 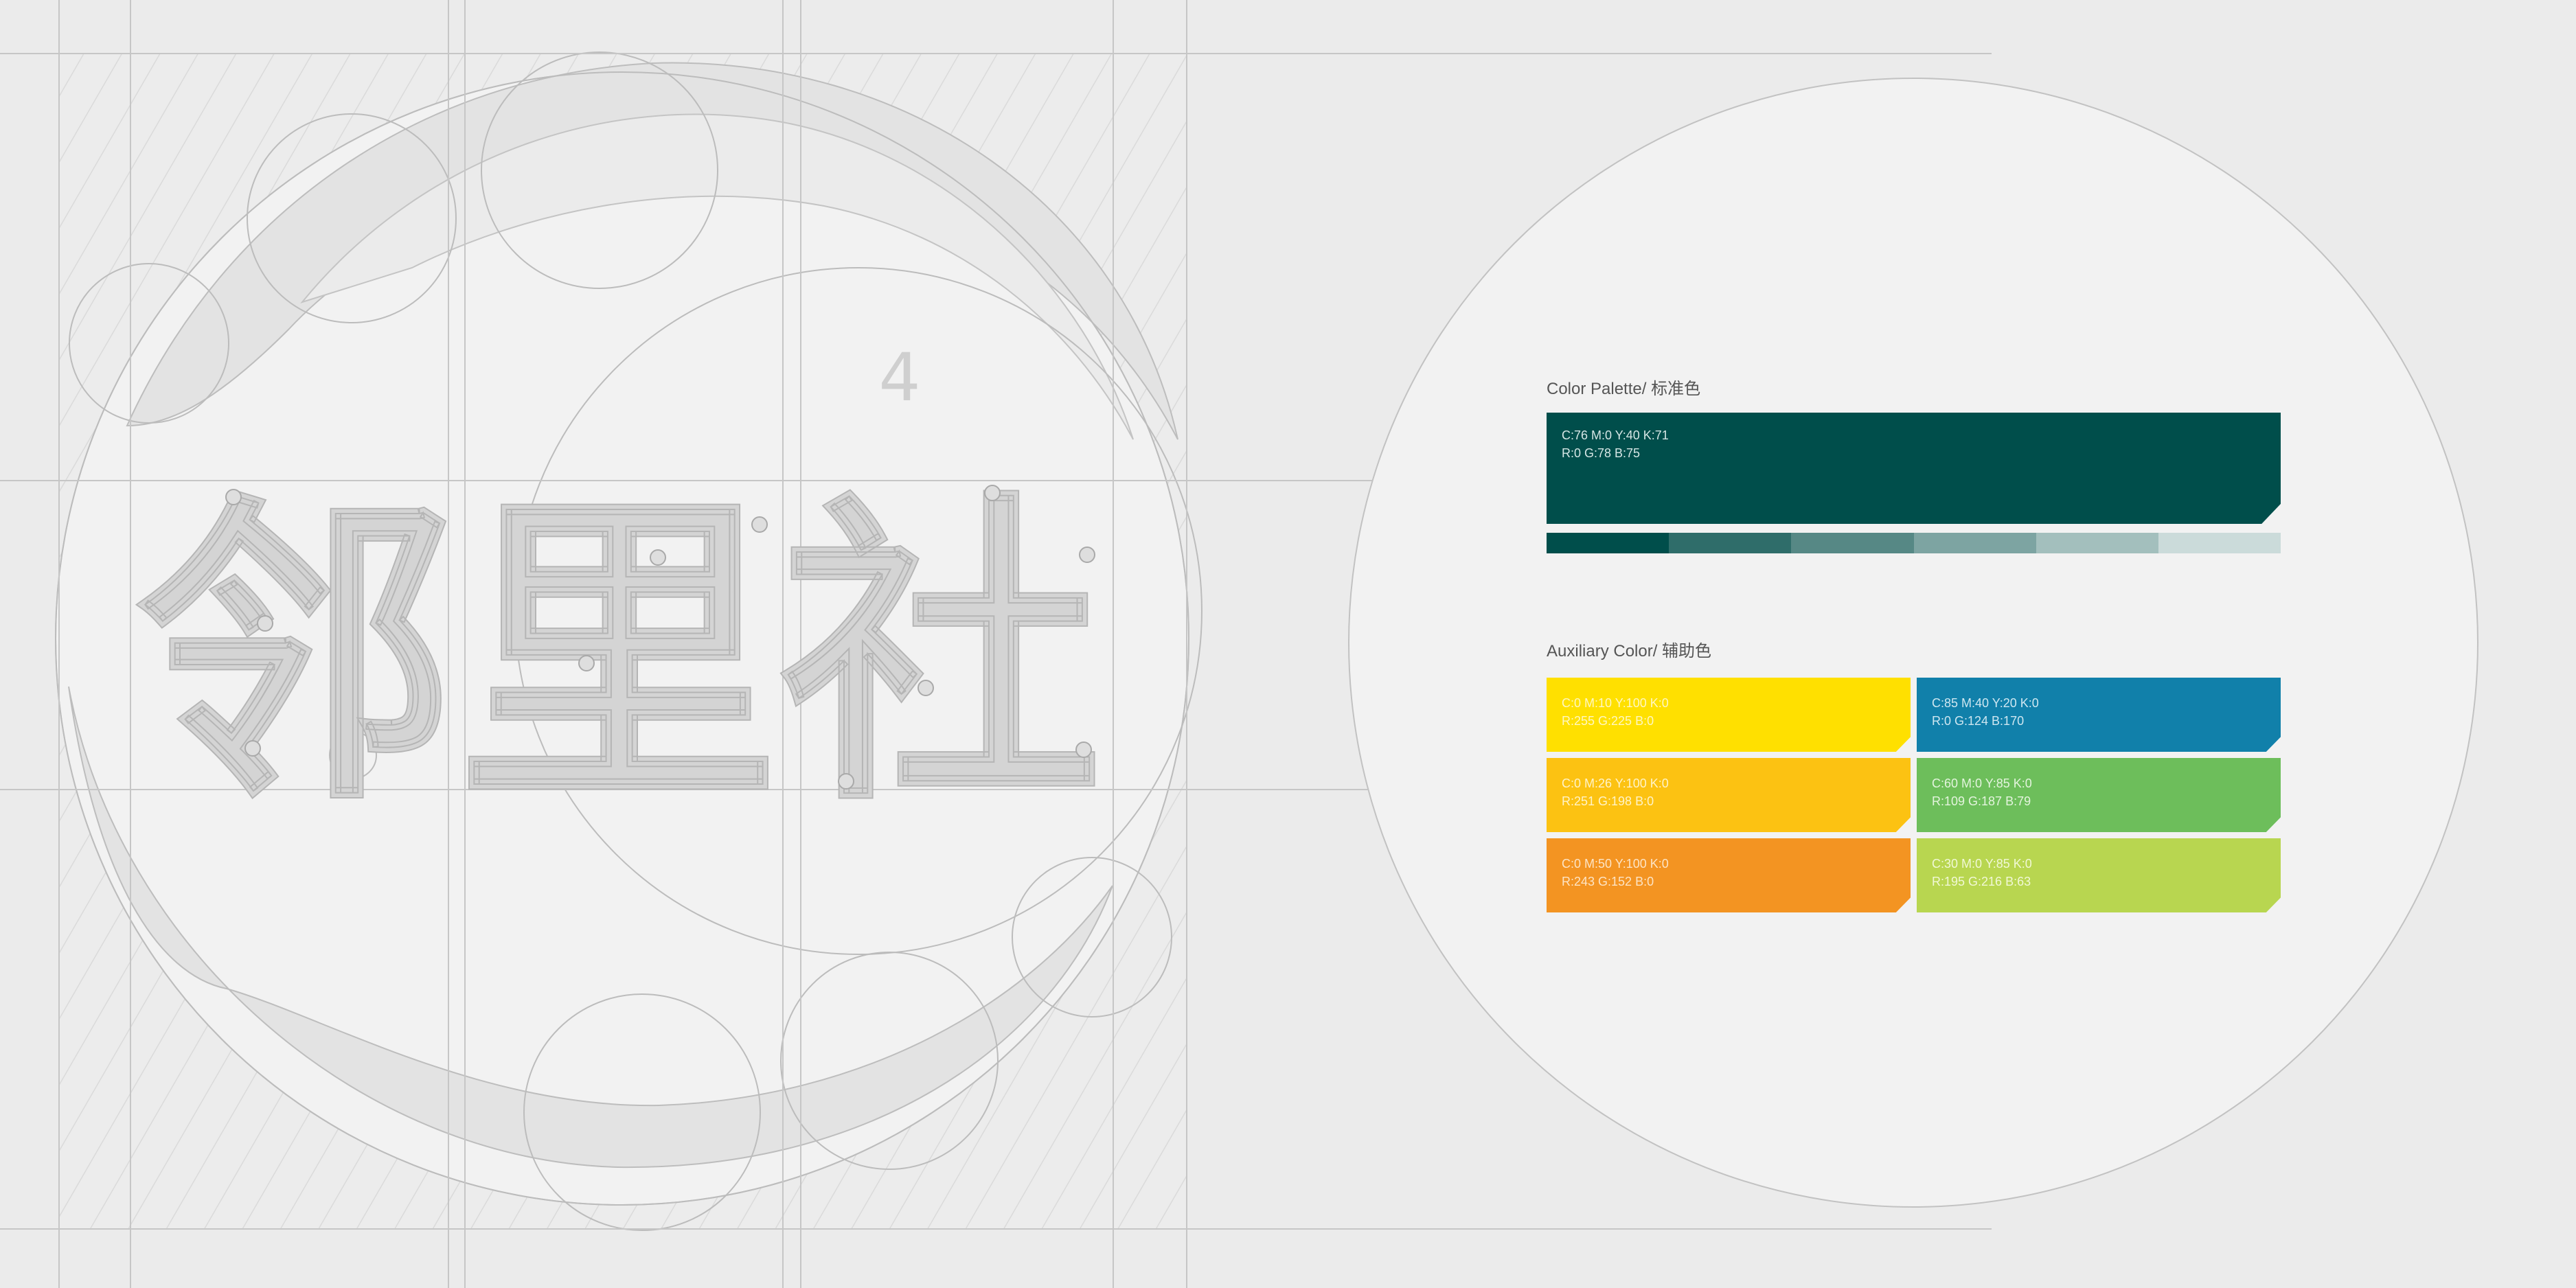 What do you see at coordinates (1615, 792) in the screenshot?
I see `aux-values: C:0 M:26 Y:100 K:0 R:251 G:198 B:0` at bounding box center [1615, 792].